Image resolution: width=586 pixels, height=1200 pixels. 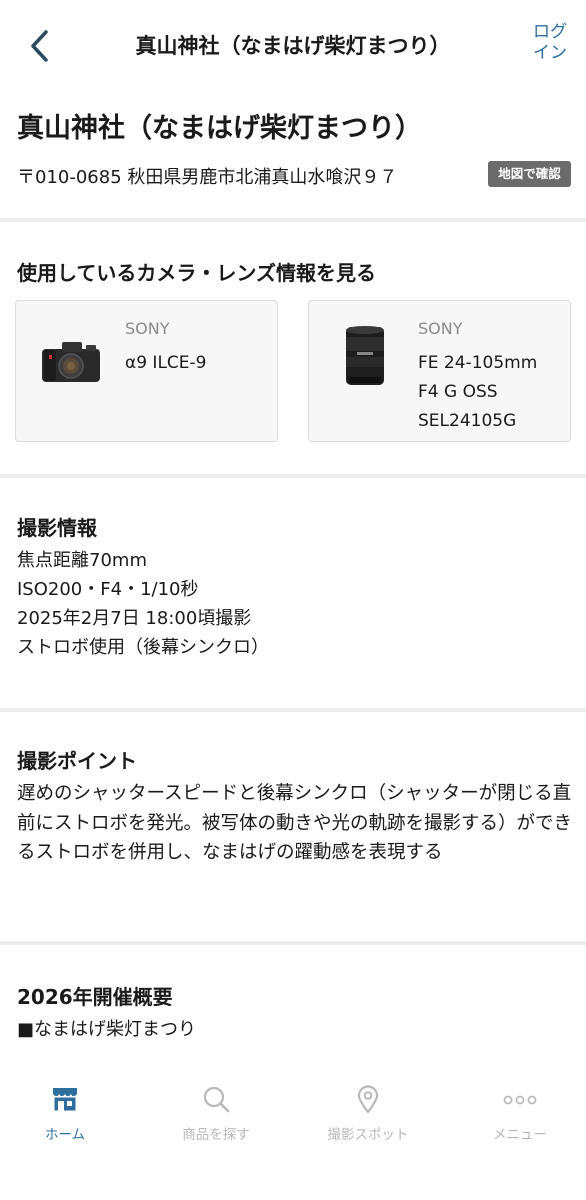 What do you see at coordinates (529, 174) in the screenshot?
I see `map-button: 地図で確認` at bounding box center [529, 174].